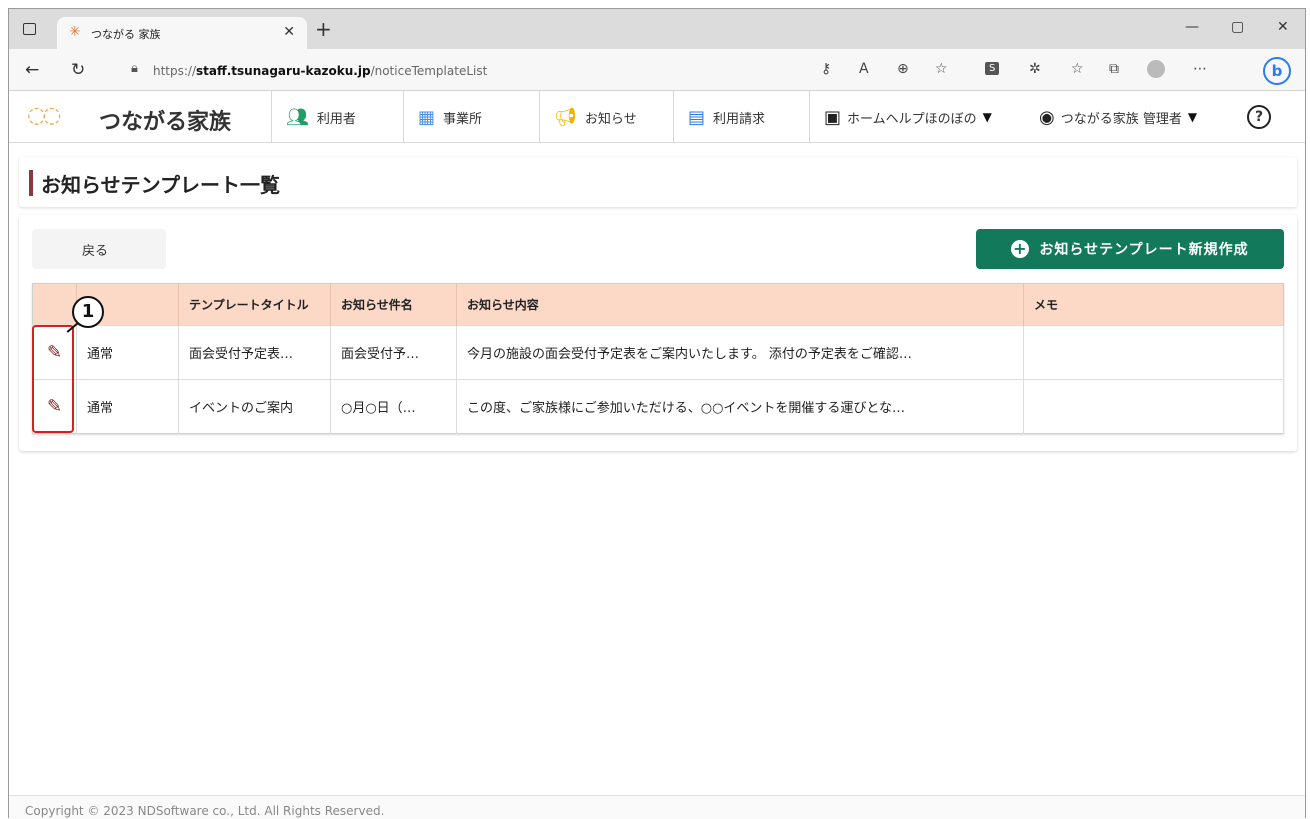  What do you see at coordinates (78, 70) in the screenshot?
I see `refresh-icon: ↻` at bounding box center [78, 70].